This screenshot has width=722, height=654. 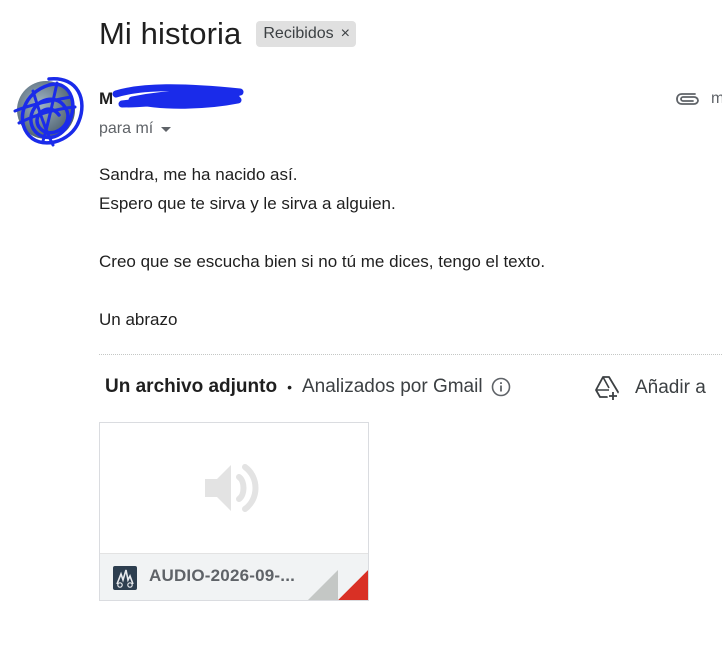 What do you see at coordinates (170, 33) in the screenshot?
I see `email-subject: Mi historia` at bounding box center [170, 33].